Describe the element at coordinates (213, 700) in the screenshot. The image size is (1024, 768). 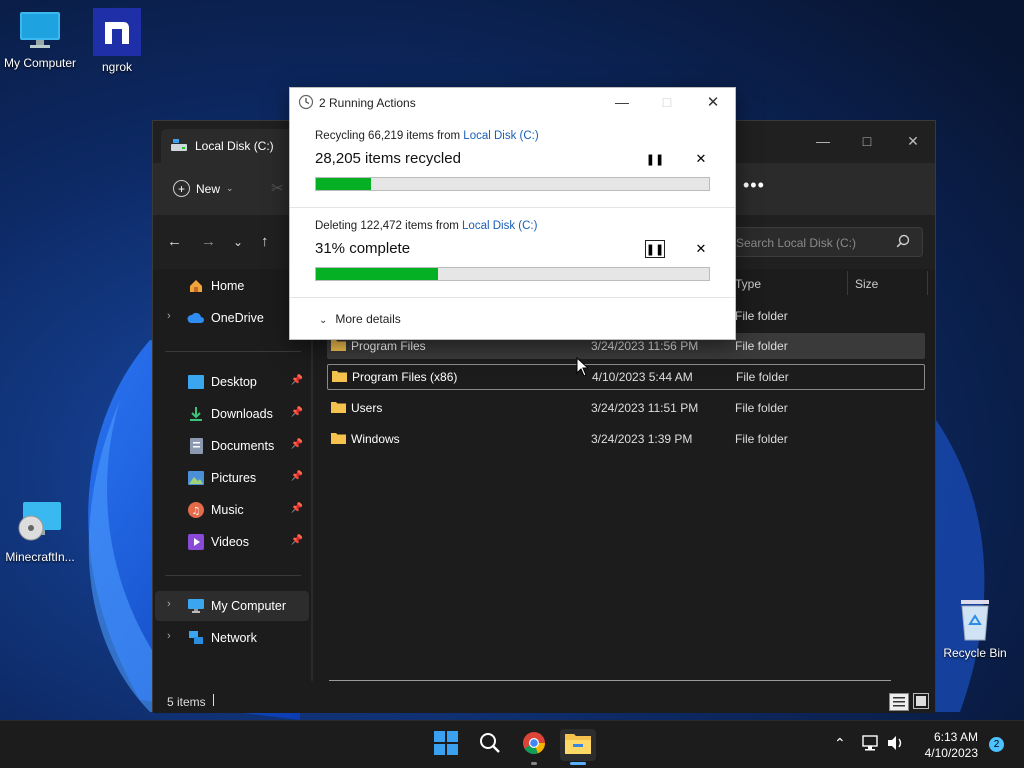
I see `status-separator` at that location.